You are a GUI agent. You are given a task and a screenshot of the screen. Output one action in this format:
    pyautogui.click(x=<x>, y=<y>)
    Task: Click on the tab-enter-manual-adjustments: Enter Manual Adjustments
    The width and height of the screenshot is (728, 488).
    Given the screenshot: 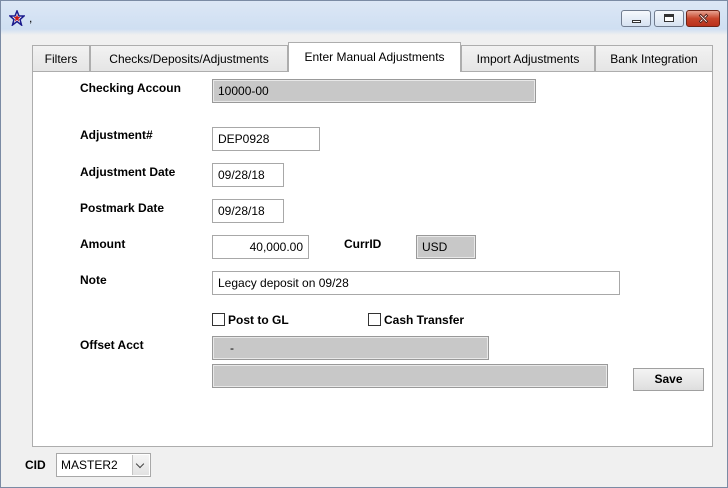 What is the action you would take?
    pyautogui.click(x=374, y=57)
    